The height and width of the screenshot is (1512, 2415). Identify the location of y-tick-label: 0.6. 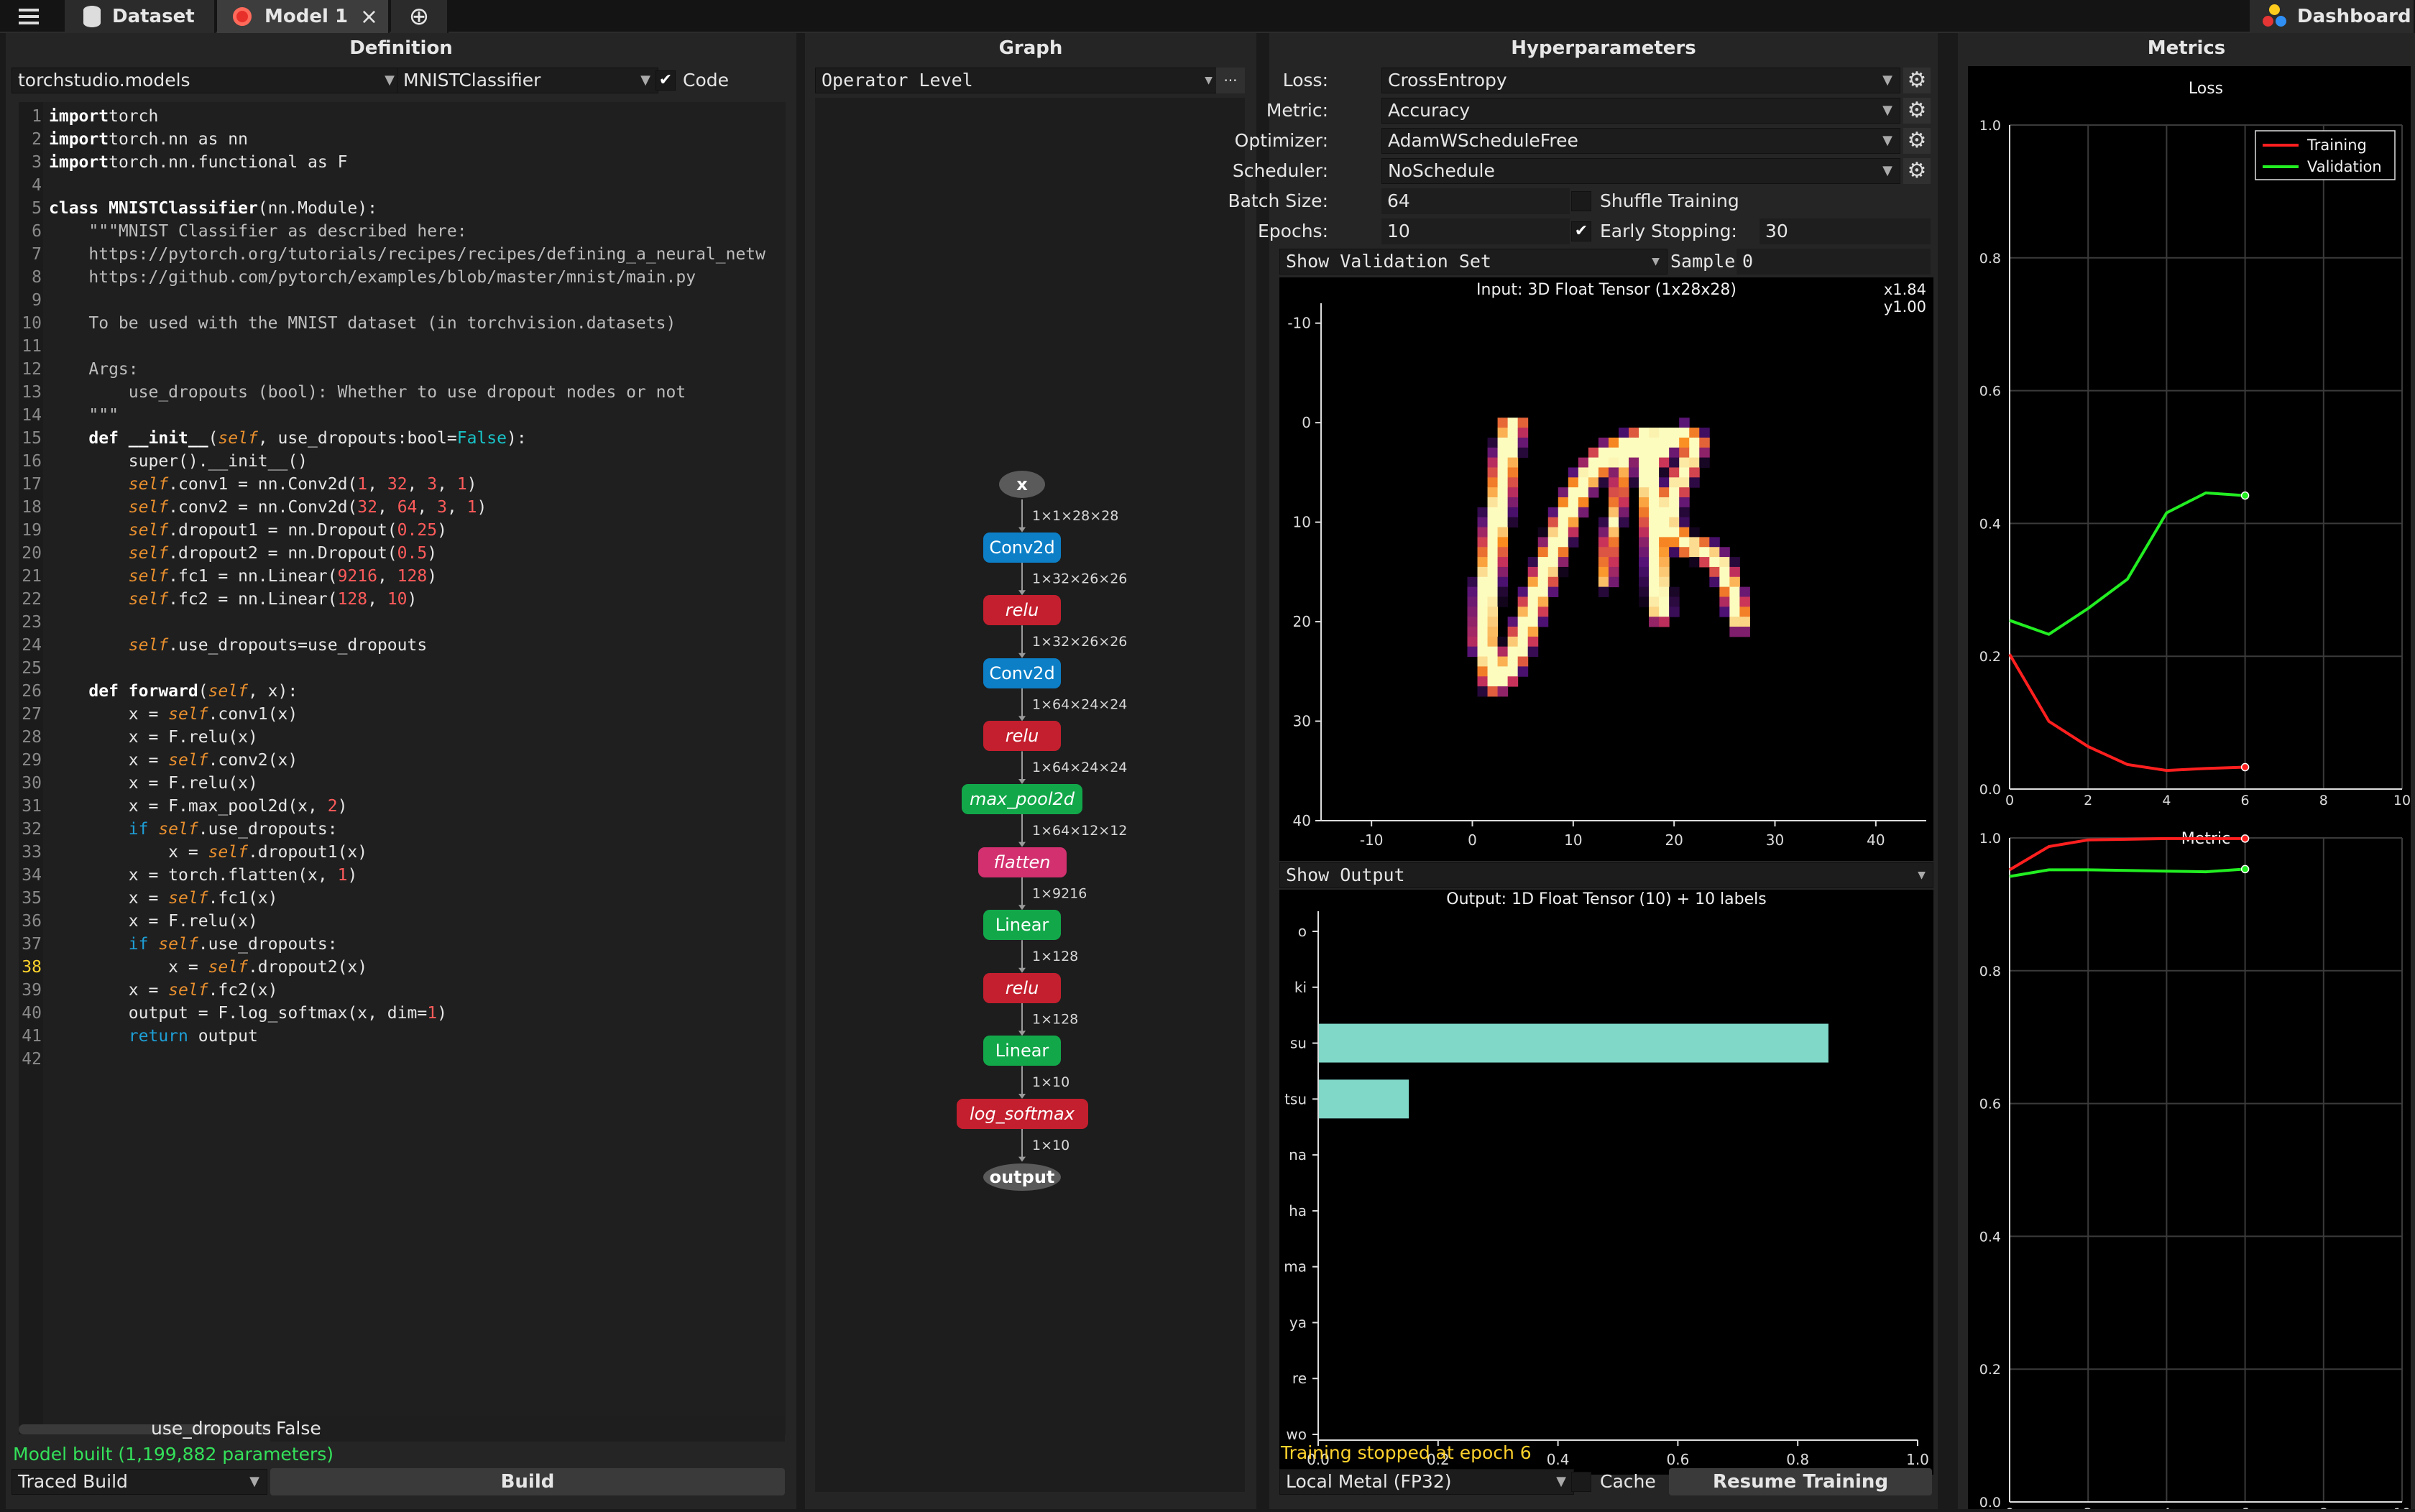
(1990, 392).